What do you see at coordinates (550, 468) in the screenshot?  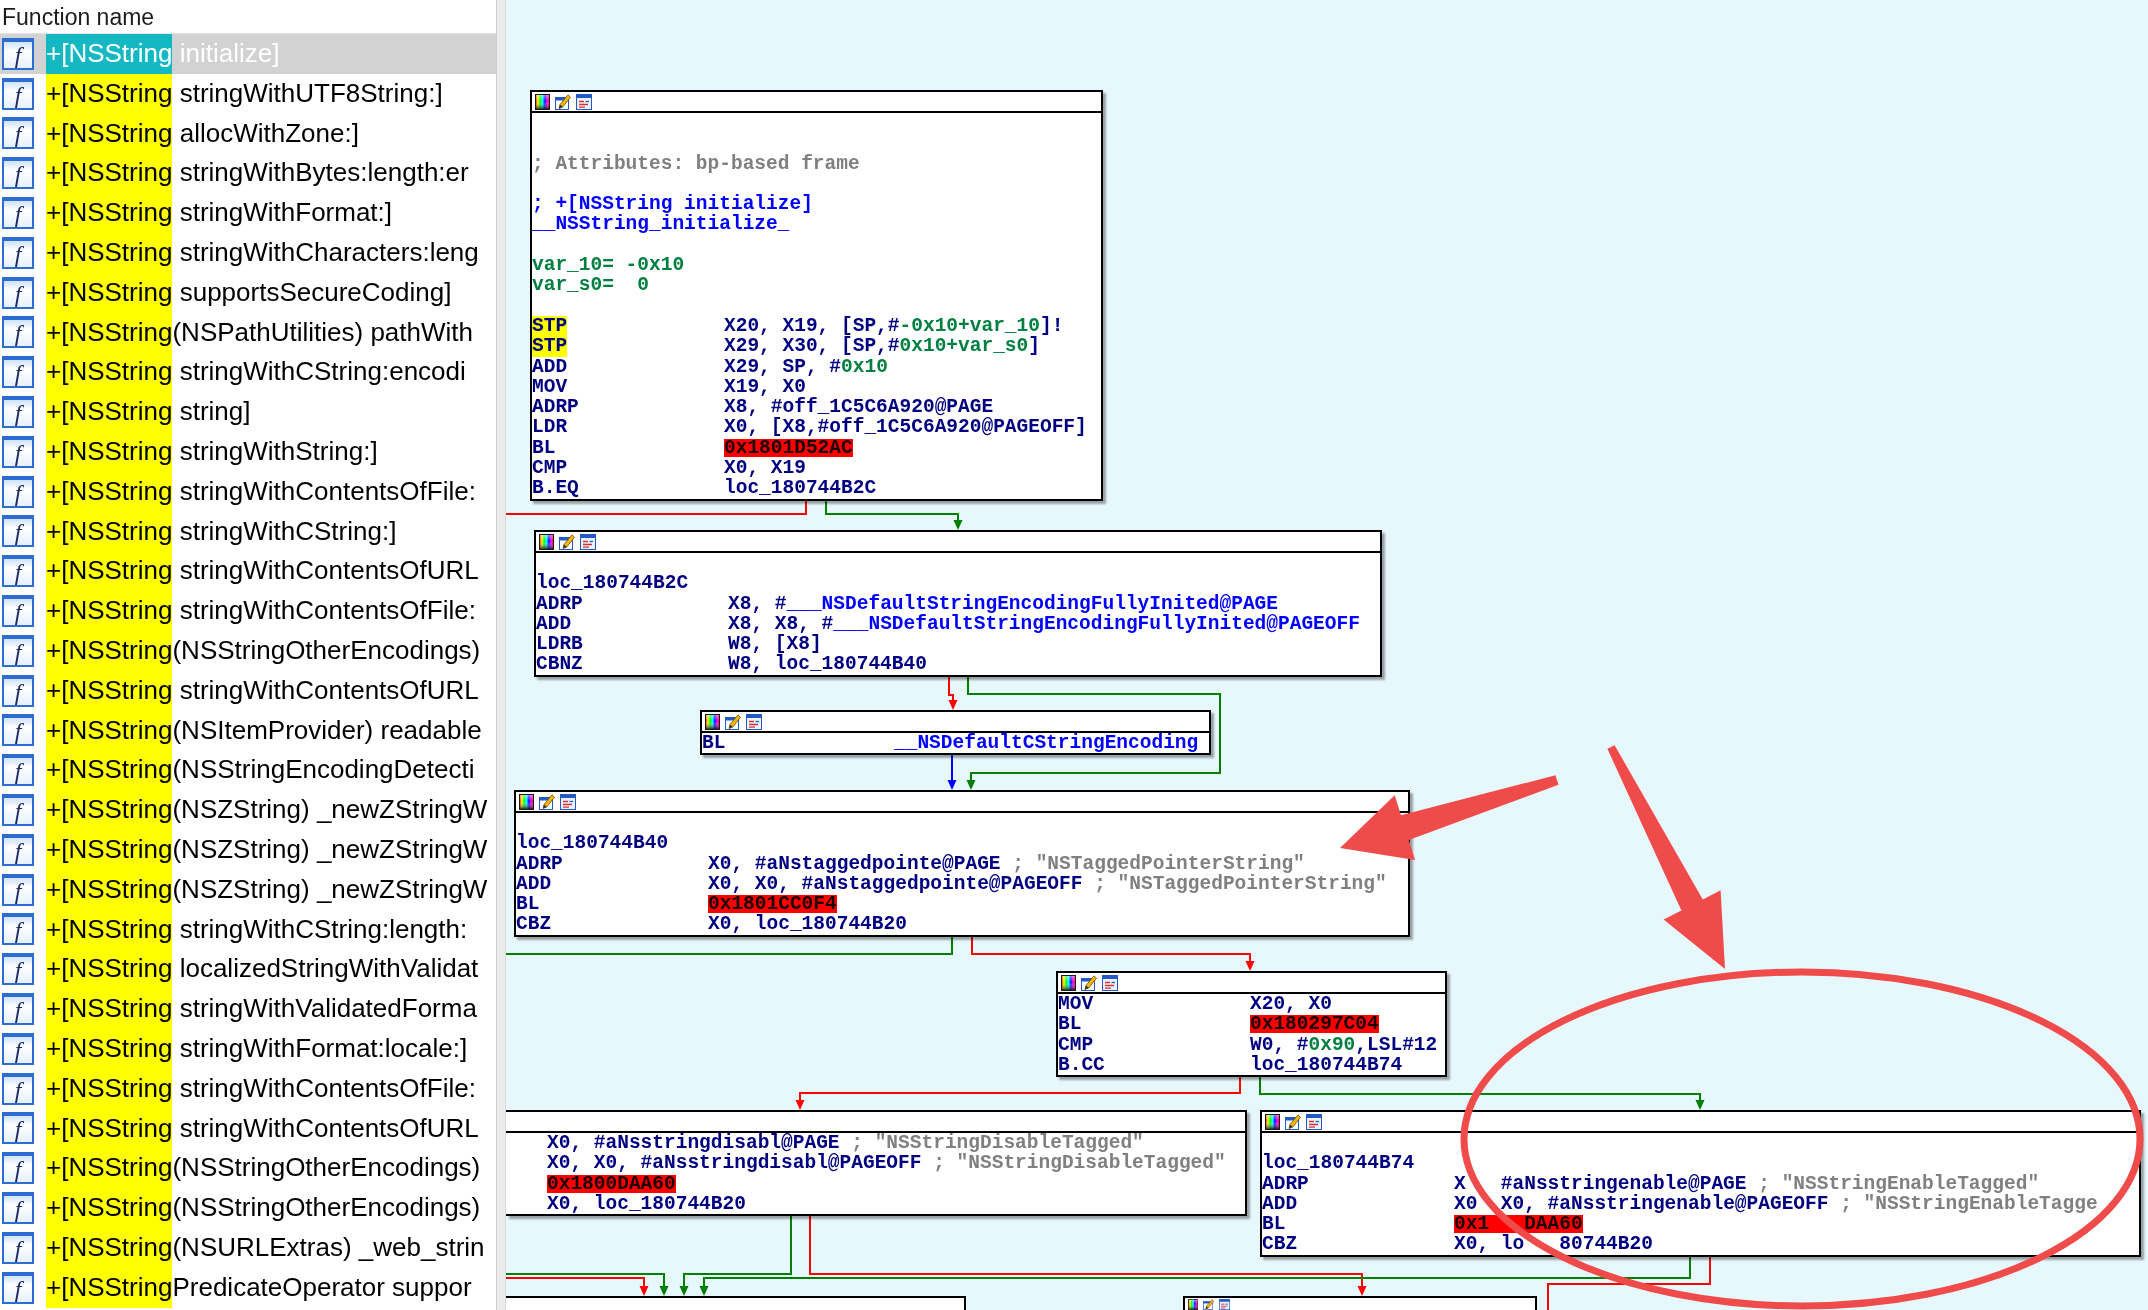 I see `instruction-mnemonic: CMP` at bounding box center [550, 468].